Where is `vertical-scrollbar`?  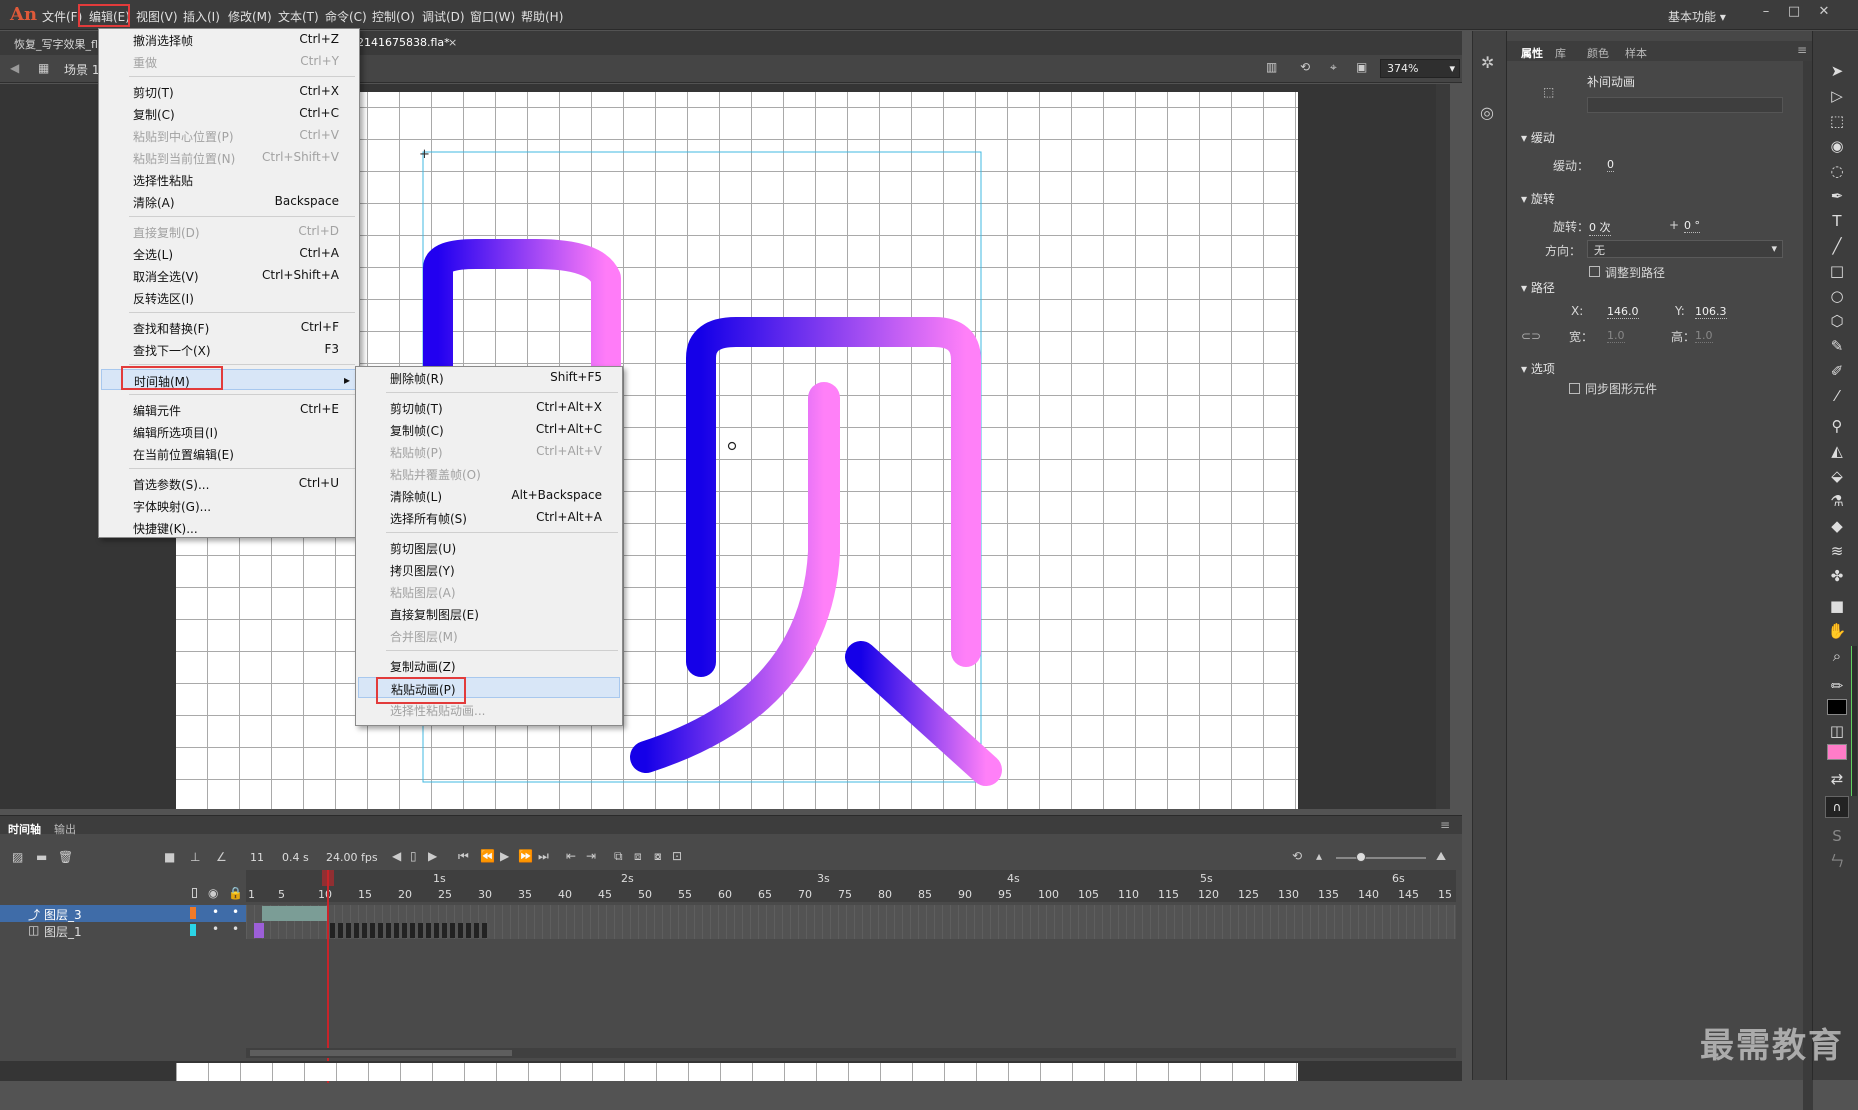 vertical-scrollbar is located at coordinates (1443, 446).